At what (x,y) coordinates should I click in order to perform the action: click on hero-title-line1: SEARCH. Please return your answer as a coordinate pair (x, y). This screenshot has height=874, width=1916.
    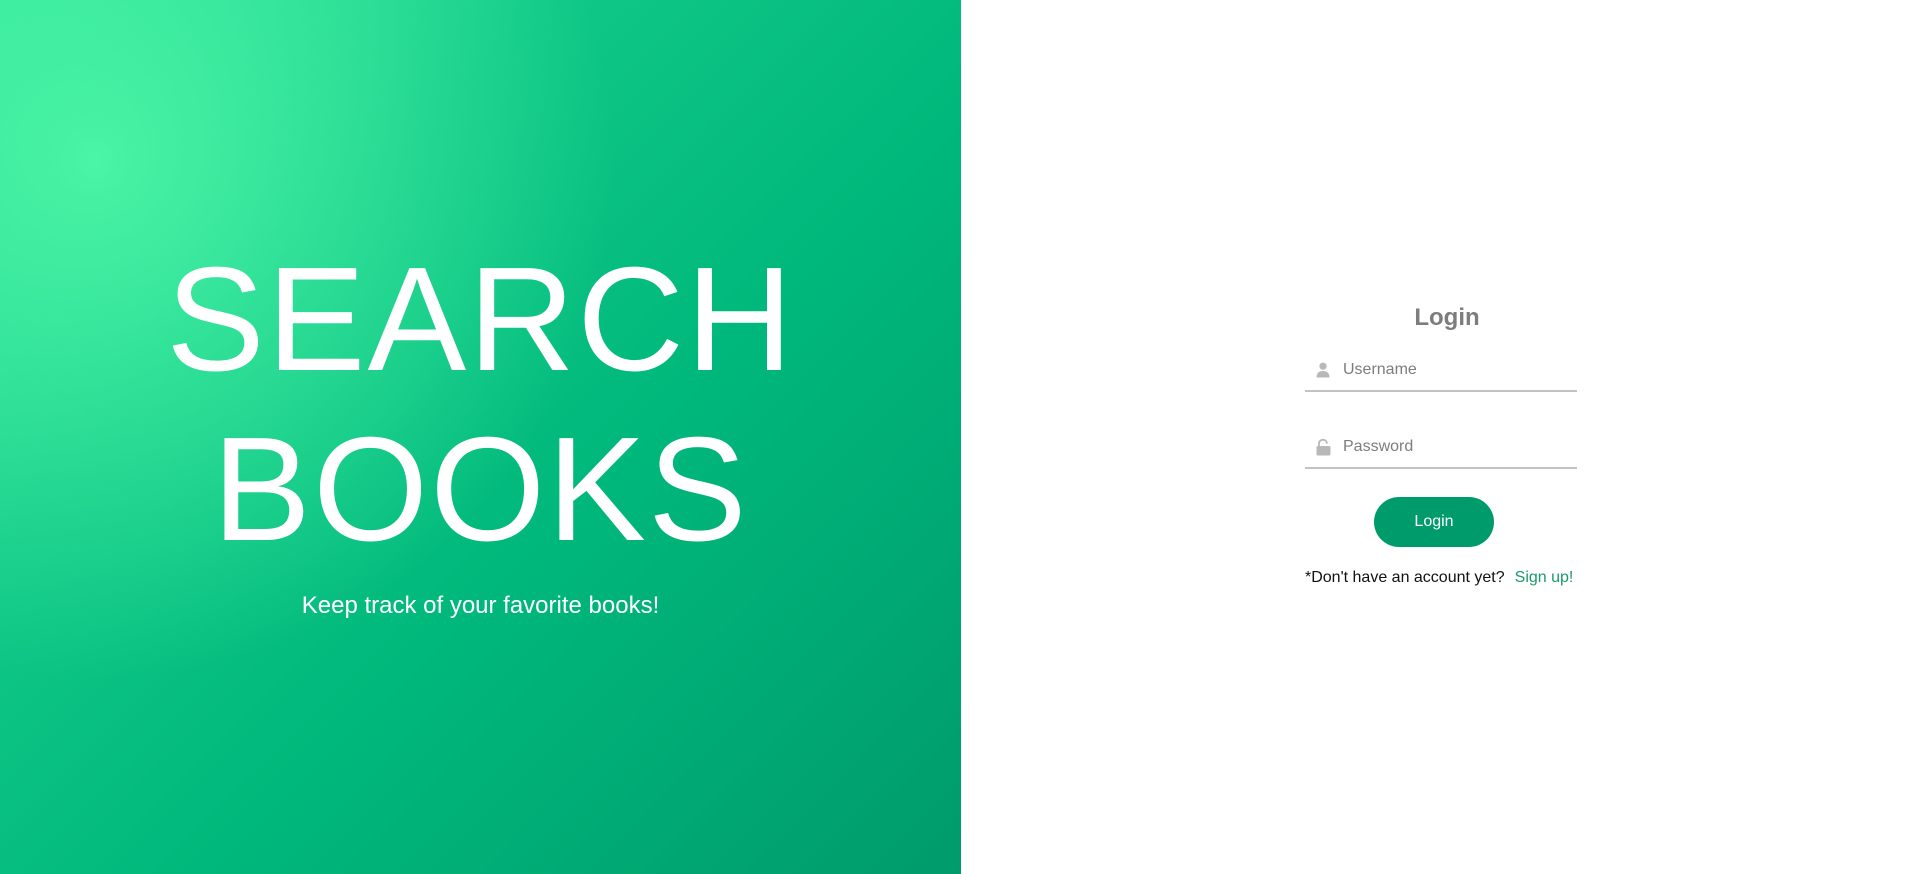
    Looking at the image, I should click on (480, 319).